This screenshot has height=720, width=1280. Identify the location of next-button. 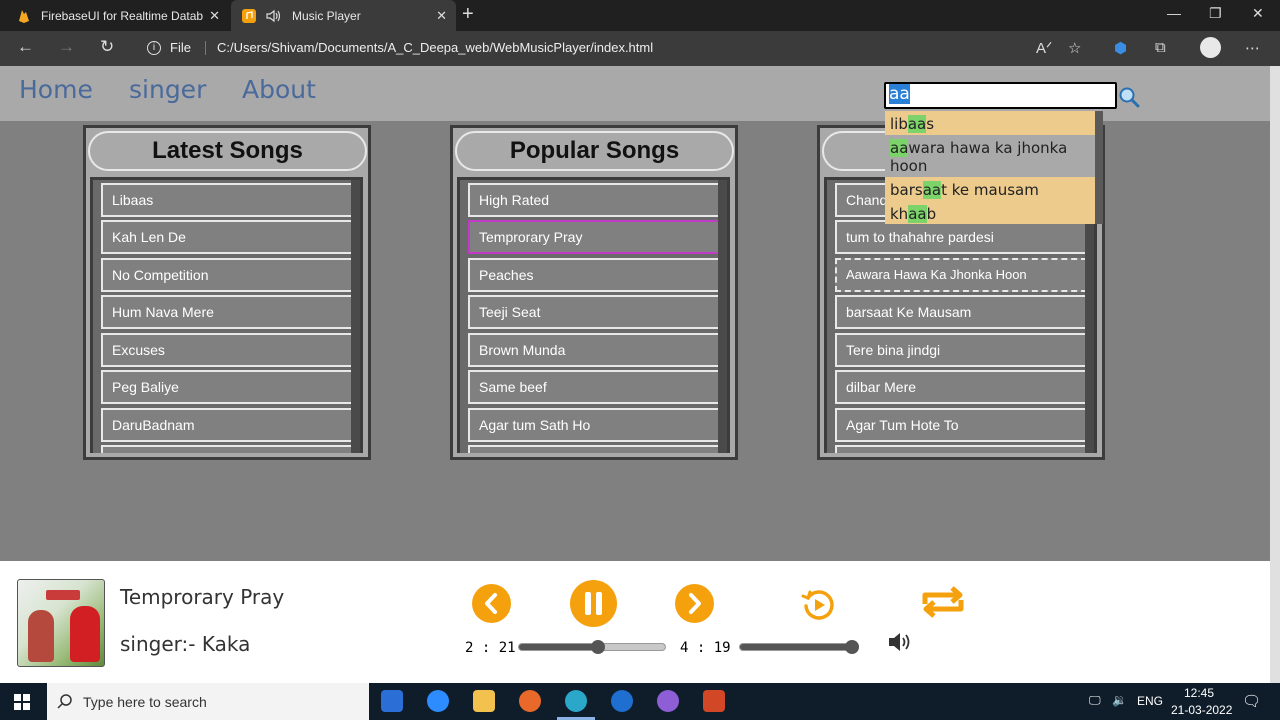
(694, 603).